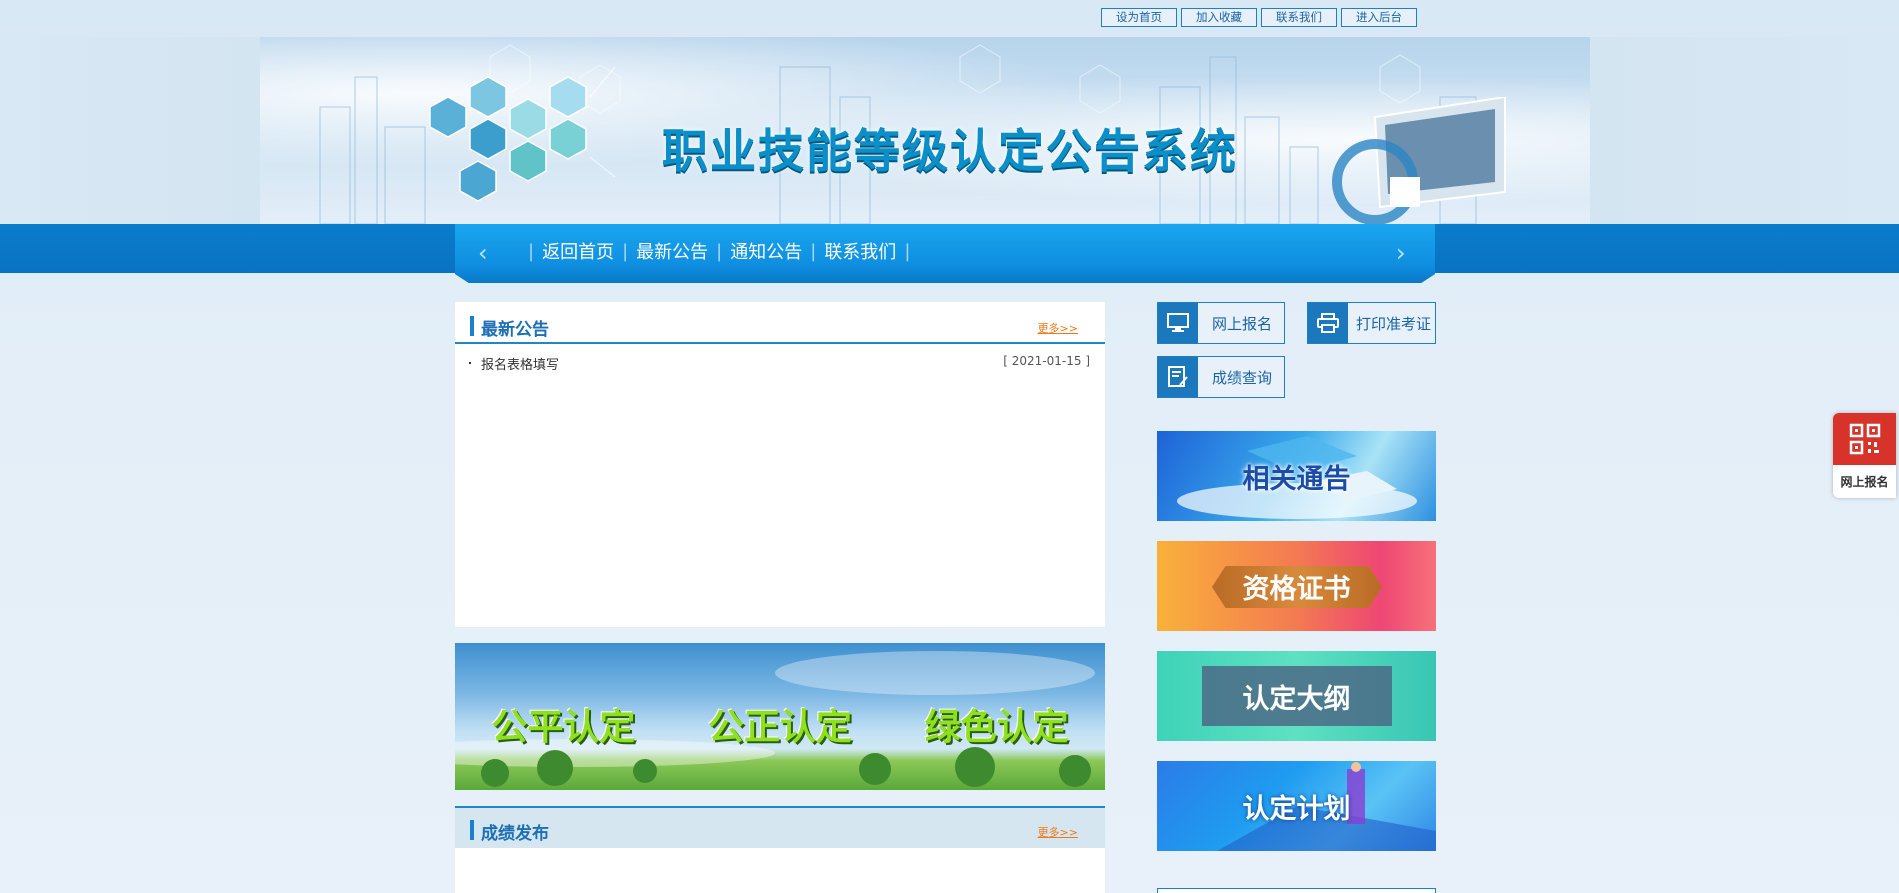  Describe the element at coordinates (1296, 890) in the screenshot. I see `side-panel-partial` at that location.